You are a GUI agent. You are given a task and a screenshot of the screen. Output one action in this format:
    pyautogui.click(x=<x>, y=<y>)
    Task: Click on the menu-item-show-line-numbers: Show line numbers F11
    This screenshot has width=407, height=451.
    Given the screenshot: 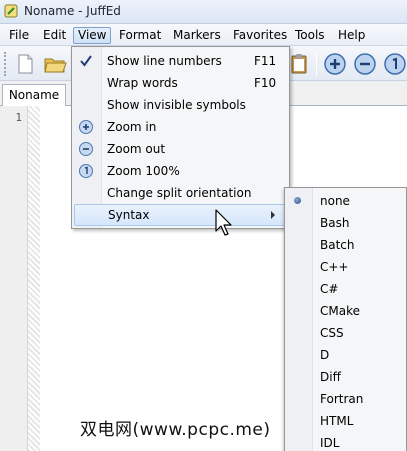 What is the action you would take?
    pyautogui.click(x=180, y=61)
    